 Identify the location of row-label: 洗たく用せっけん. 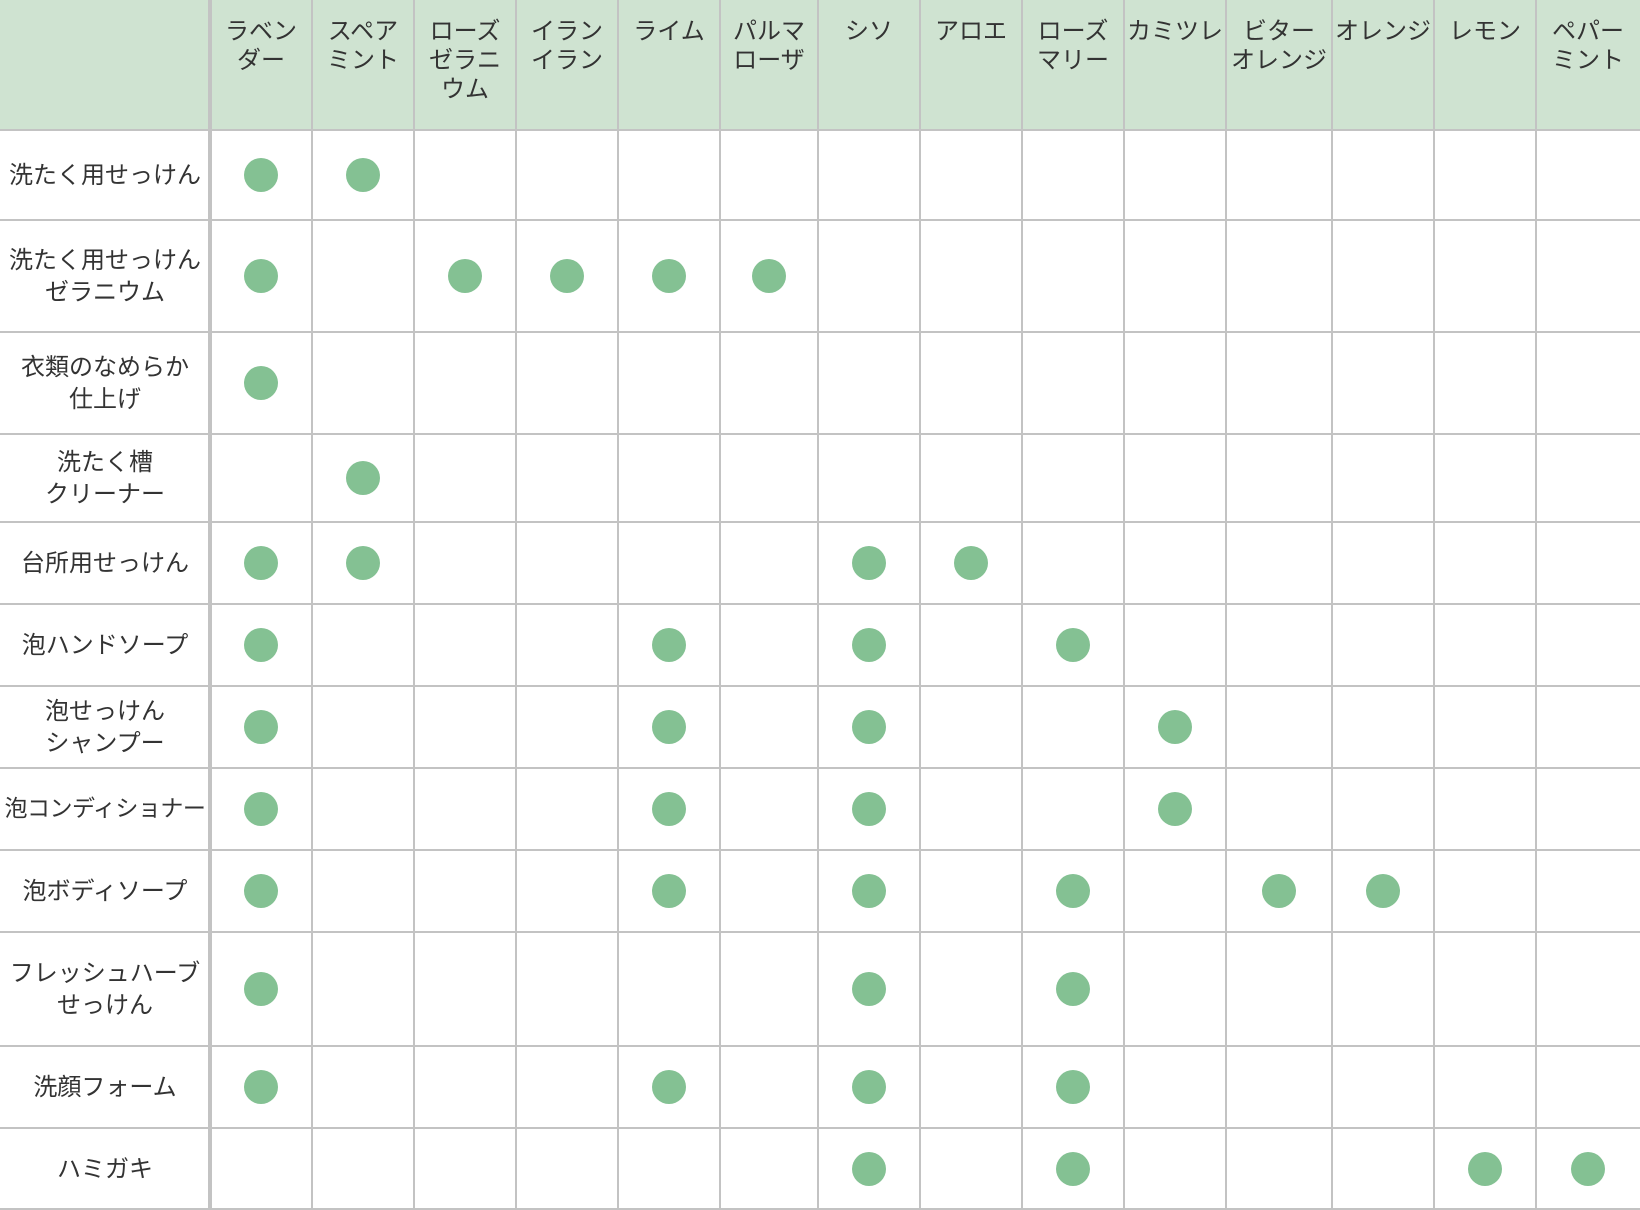
(105, 175).